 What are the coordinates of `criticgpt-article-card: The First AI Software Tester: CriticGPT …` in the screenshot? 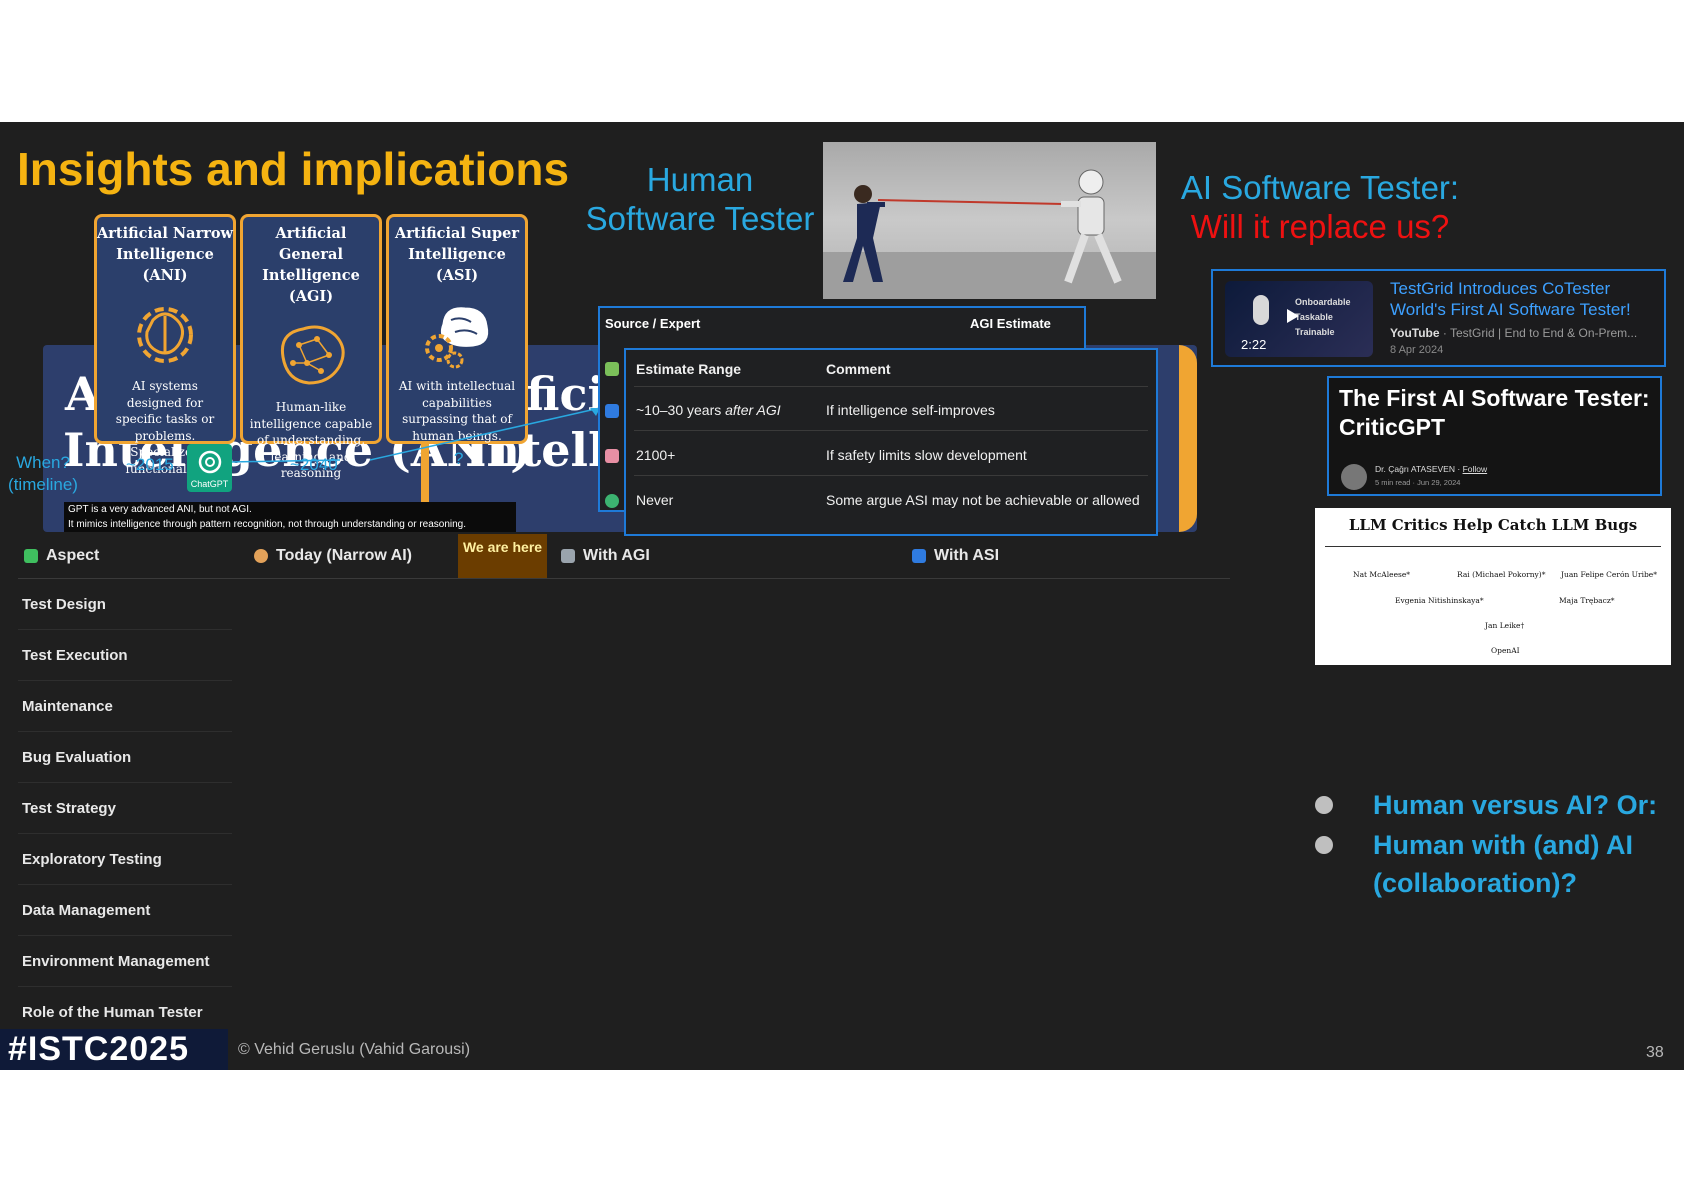 It's located at (1494, 436).